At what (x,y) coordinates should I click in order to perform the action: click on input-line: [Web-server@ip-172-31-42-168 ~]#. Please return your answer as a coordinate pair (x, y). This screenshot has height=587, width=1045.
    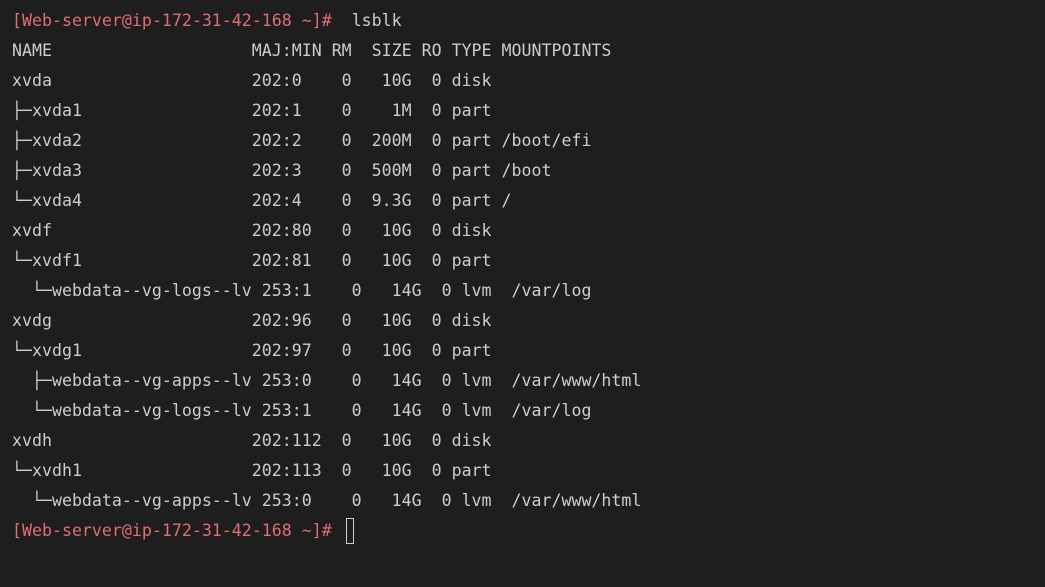
    Looking at the image, I should click on (528, 531).